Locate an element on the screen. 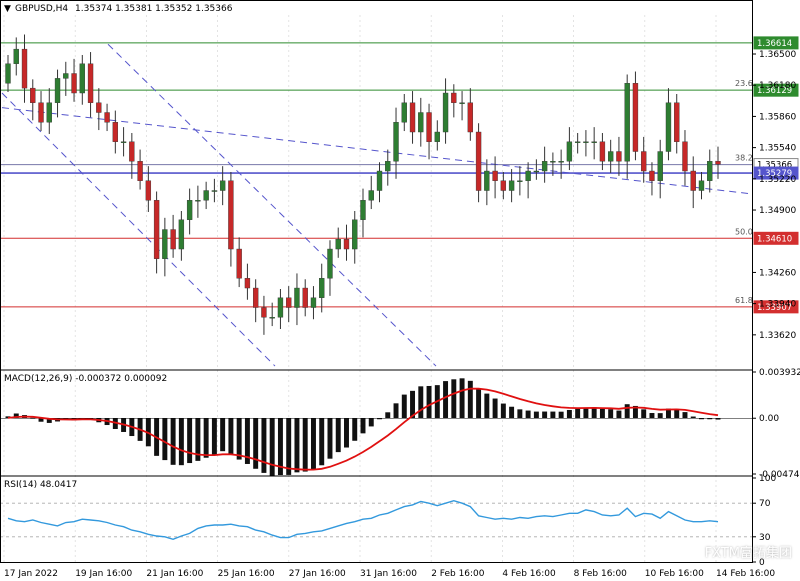  x-tick-label: 4 Feb 16:00 is located at coordinates (529, 574).